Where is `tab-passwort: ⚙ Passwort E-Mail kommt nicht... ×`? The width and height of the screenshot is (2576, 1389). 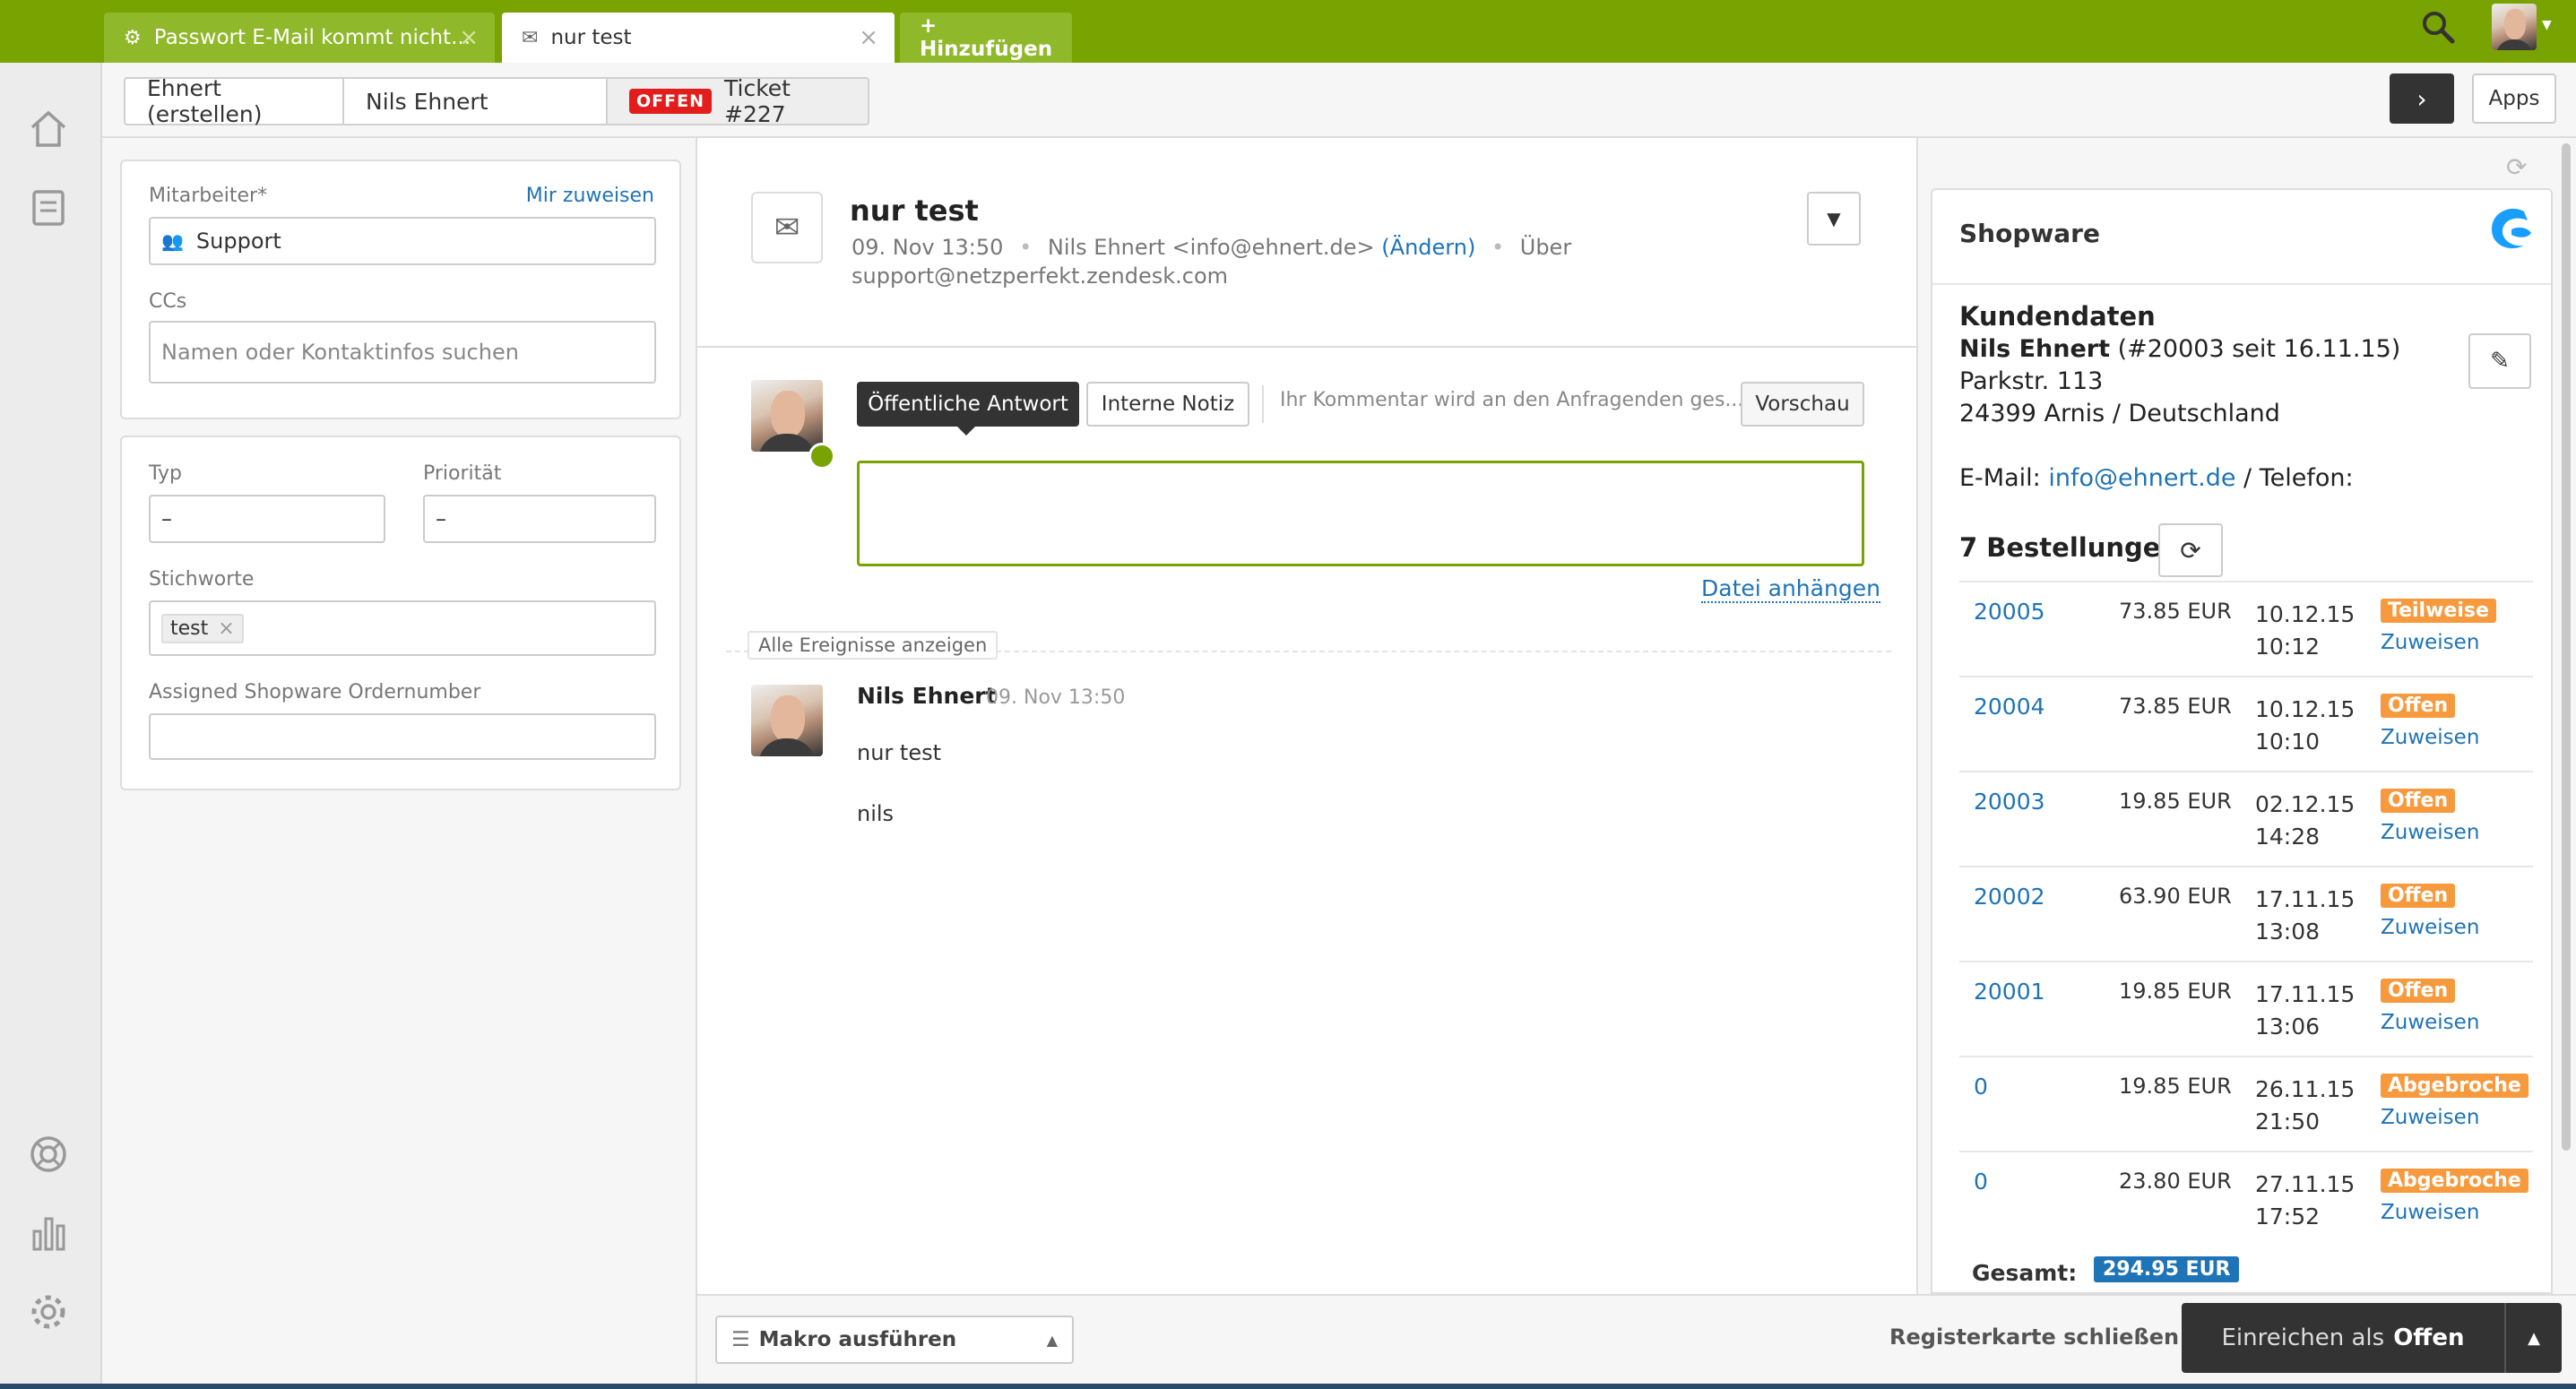
tab-passwort: ⚙ Passwort E-Mail kommt nicht... × is located at coordinates (299, 38).